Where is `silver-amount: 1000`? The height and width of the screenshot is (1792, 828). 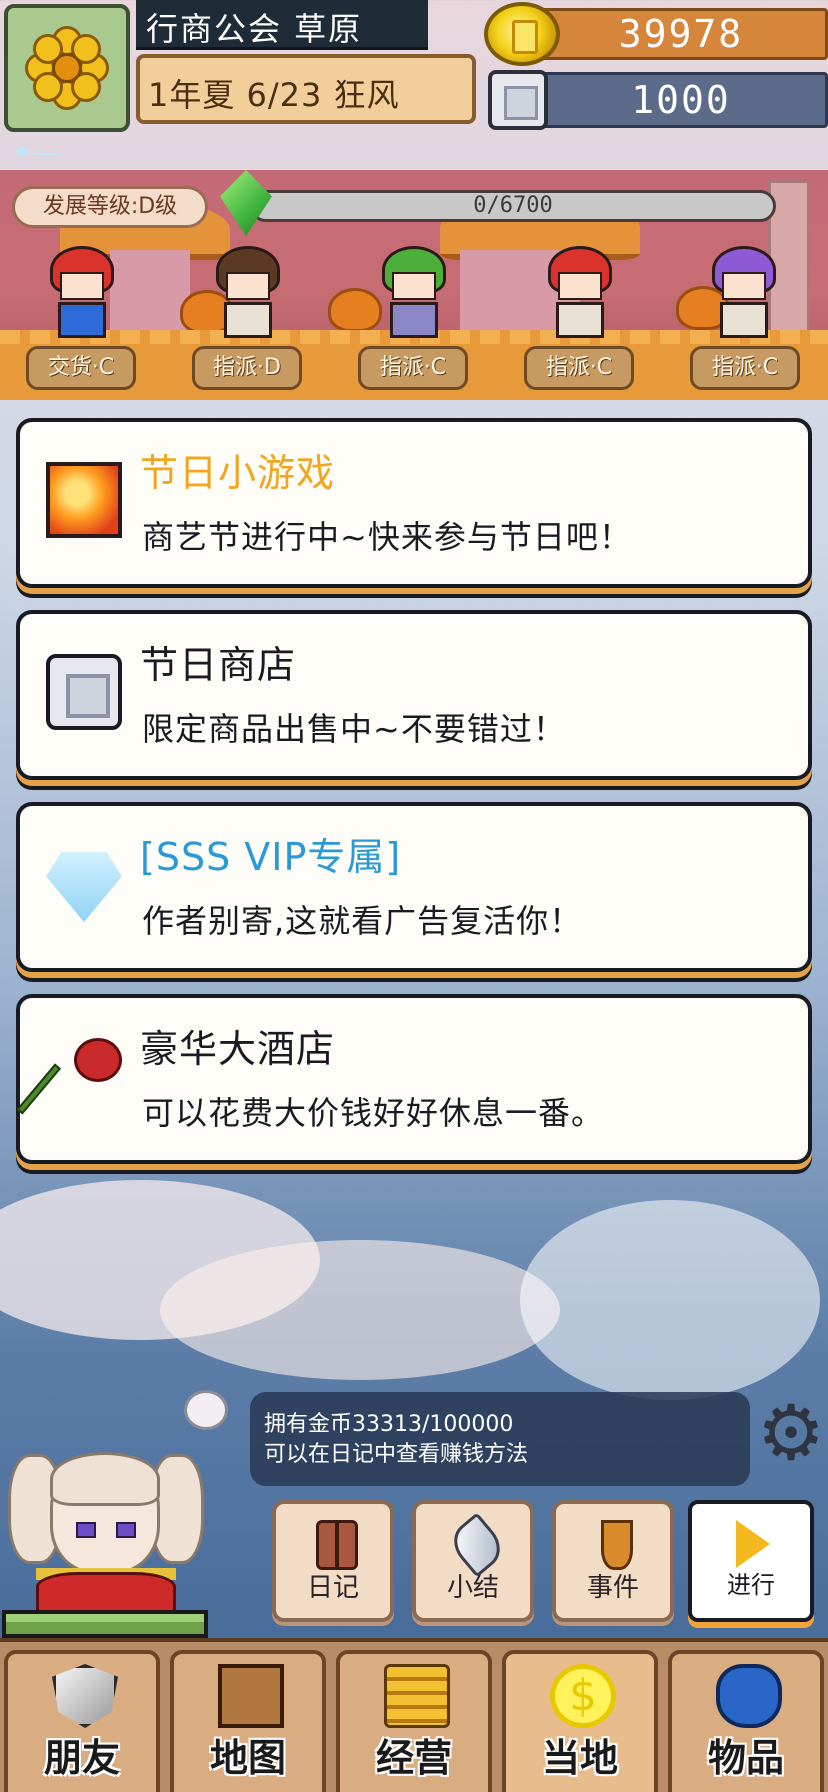 silver-amount: 1000 is located at coordinates (681, 100).